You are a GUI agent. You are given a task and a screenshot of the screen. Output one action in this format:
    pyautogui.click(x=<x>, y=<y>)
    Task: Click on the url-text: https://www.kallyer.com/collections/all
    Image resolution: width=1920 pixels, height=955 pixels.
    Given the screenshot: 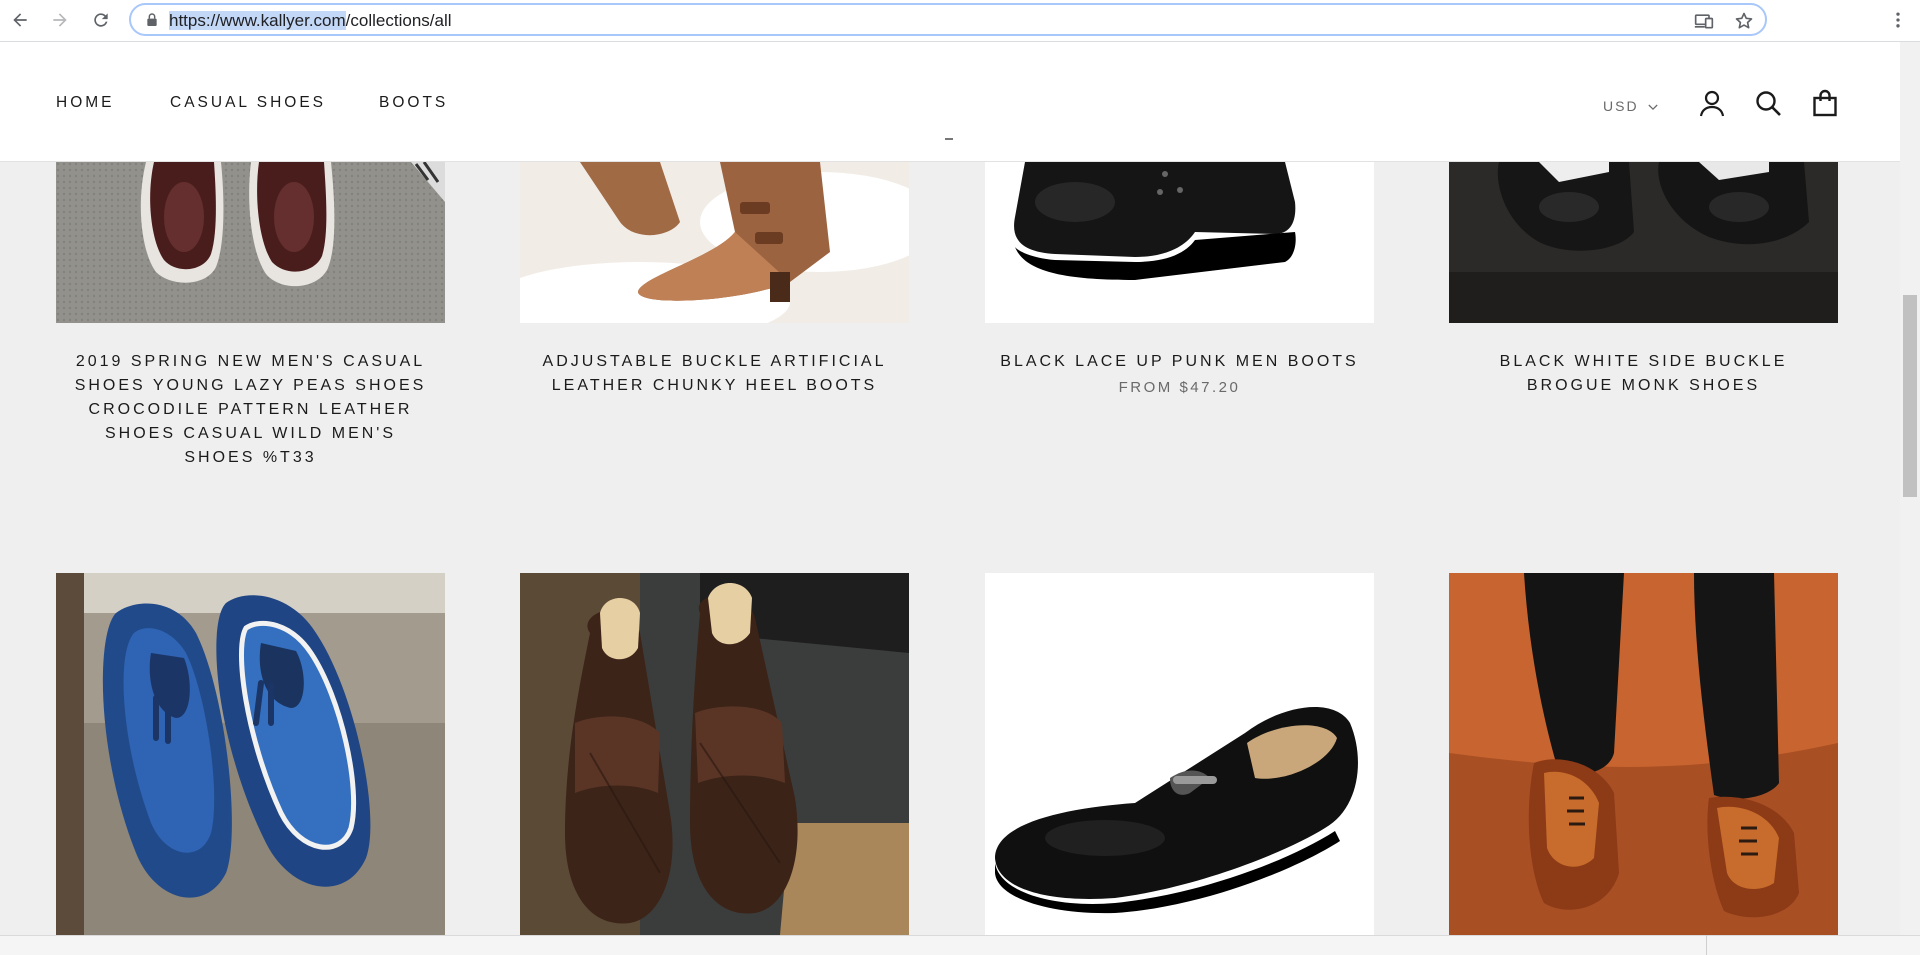 What is the action you would take?
    pyautogui.click(x=310, y=21)
    